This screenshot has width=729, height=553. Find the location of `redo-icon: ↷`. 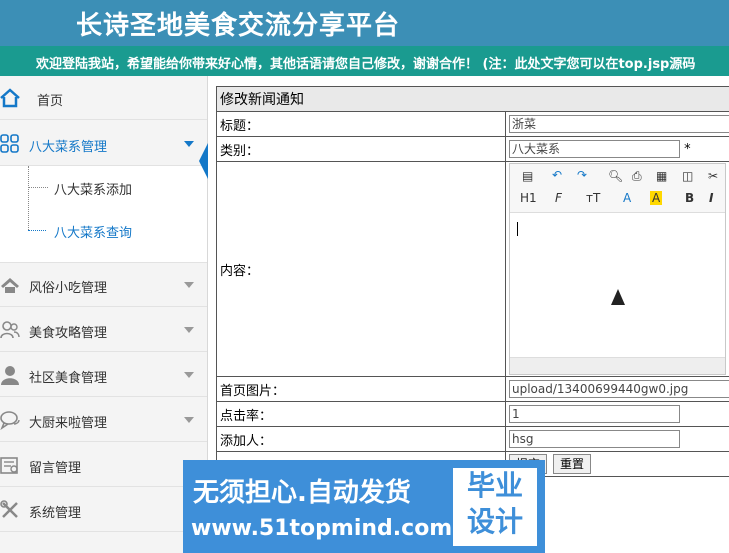

redo-icon: ↷ is located at coordinates (582, 175).